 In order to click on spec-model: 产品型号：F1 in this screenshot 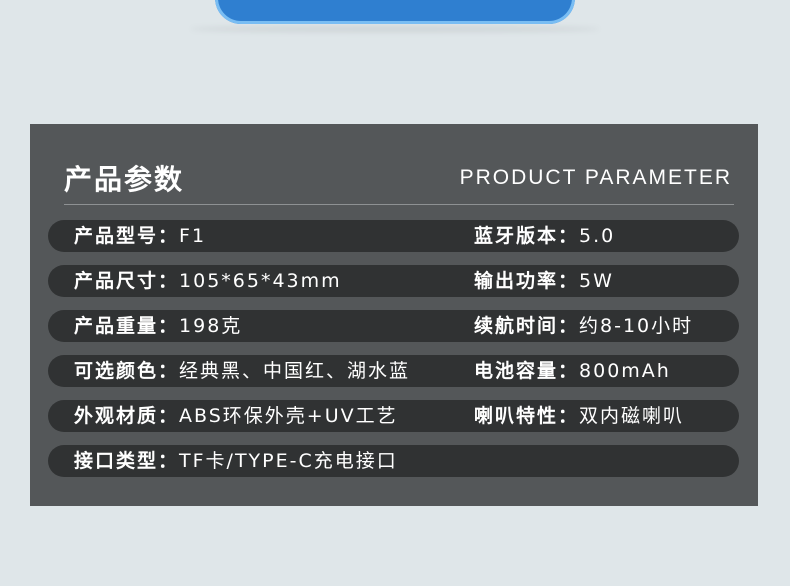, I will do `click(140, 236)`.